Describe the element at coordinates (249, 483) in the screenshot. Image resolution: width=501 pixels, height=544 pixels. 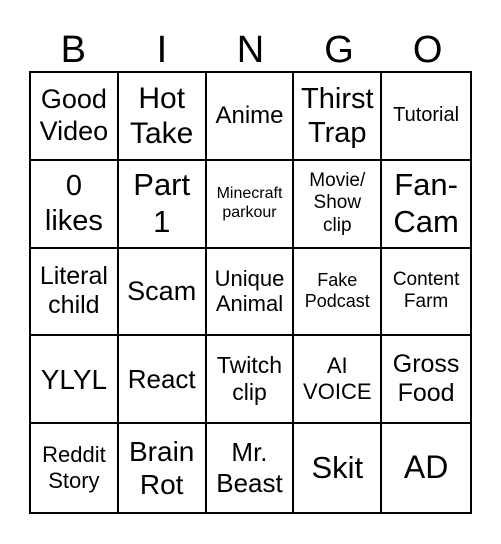
I see `bingo-cell-line: Beast` at that location.